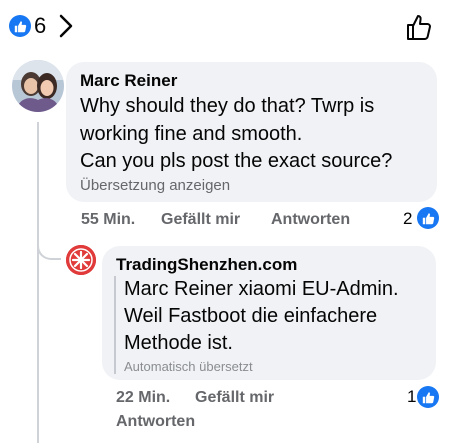 The image size is (450, 443). Describe the element at coordinates (143, 398) in the screenshot. I see `reply-timestamp: 22 Min.` at that location.